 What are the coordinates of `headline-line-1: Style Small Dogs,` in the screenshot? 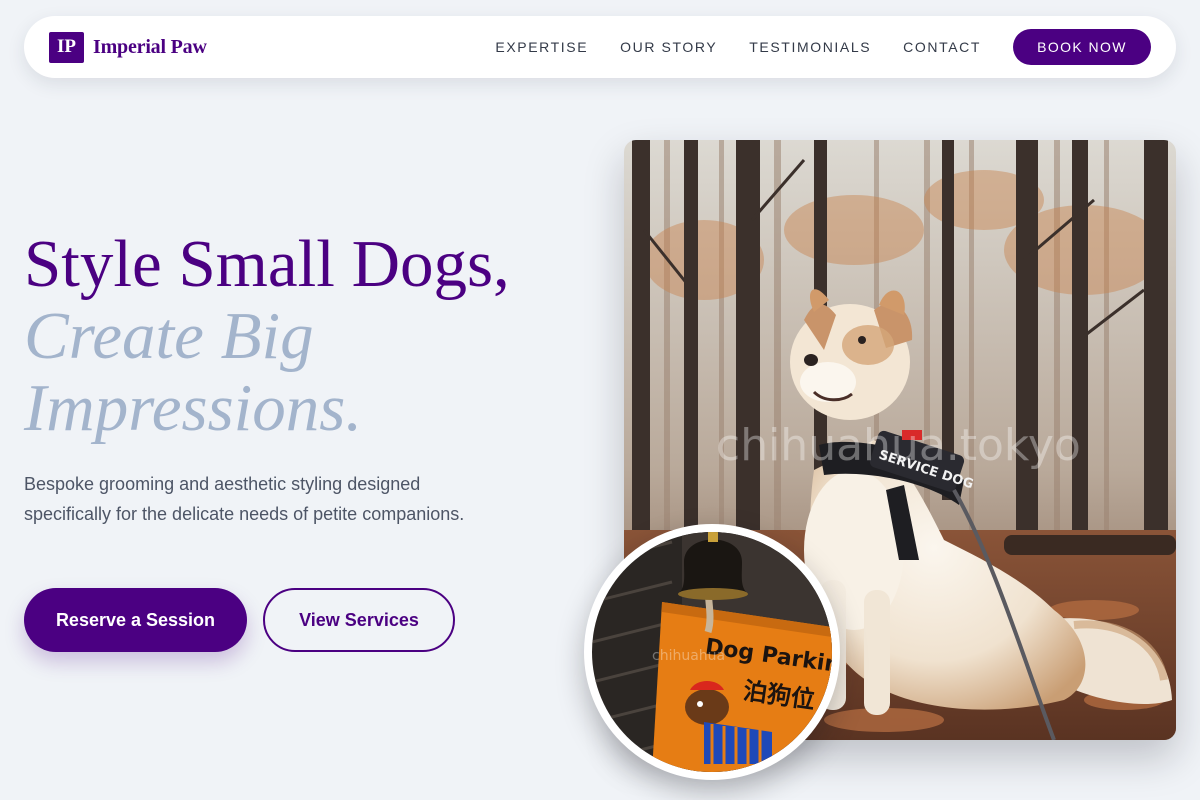 It's located at (267, 264).